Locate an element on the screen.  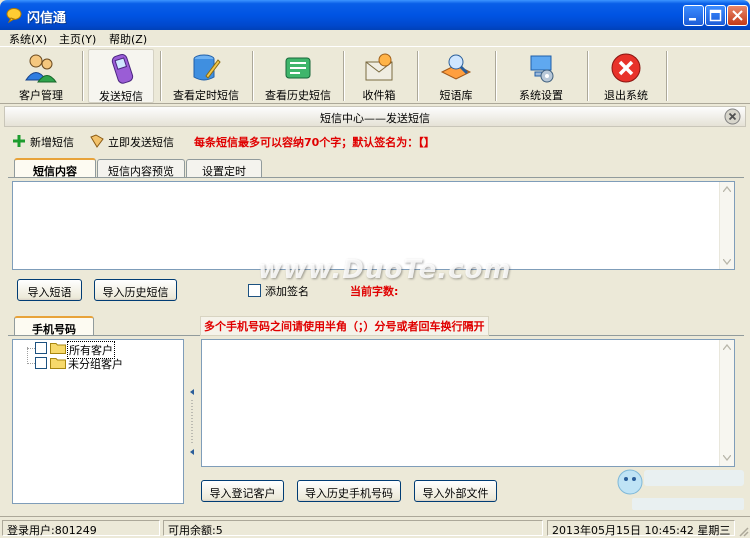
sms-content-scrollbar is located at coordinates (726, 225).